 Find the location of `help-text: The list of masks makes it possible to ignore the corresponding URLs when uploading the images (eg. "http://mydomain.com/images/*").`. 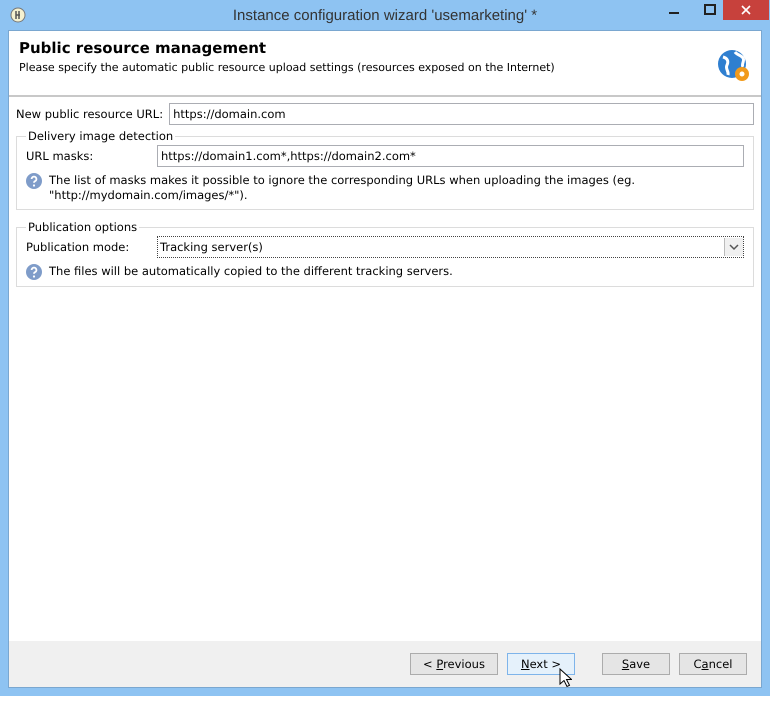

help-text: The list of masks makes it possible to ignore the corresponding URLs when uploading the images (eg. "http://mydomain.com/images/*"). is located at coordinates (342, 188).